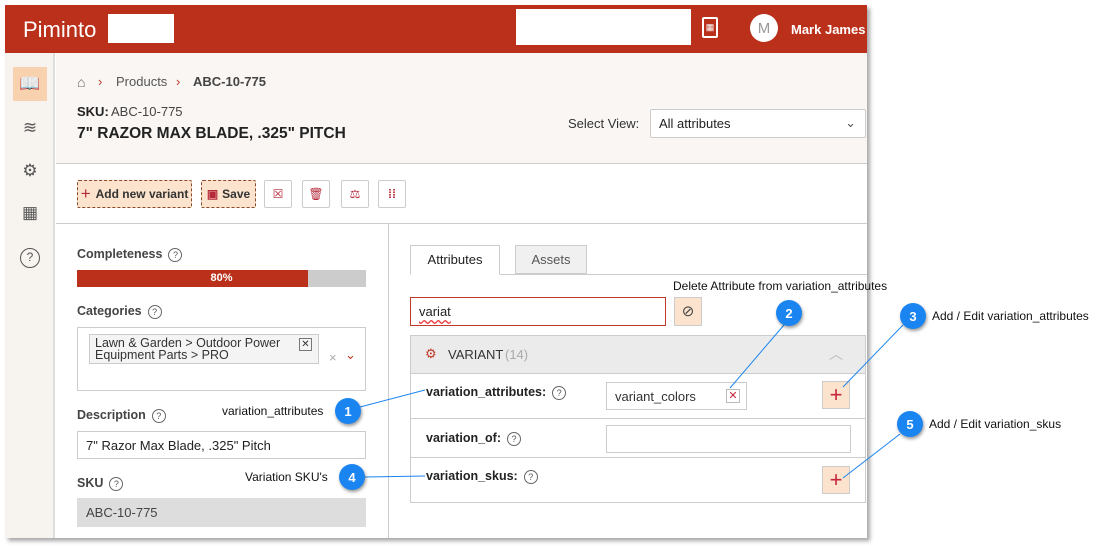 The height and width of the screenshot is (547, 1118). I want to click on callout-5: 5, so click(910, 424).